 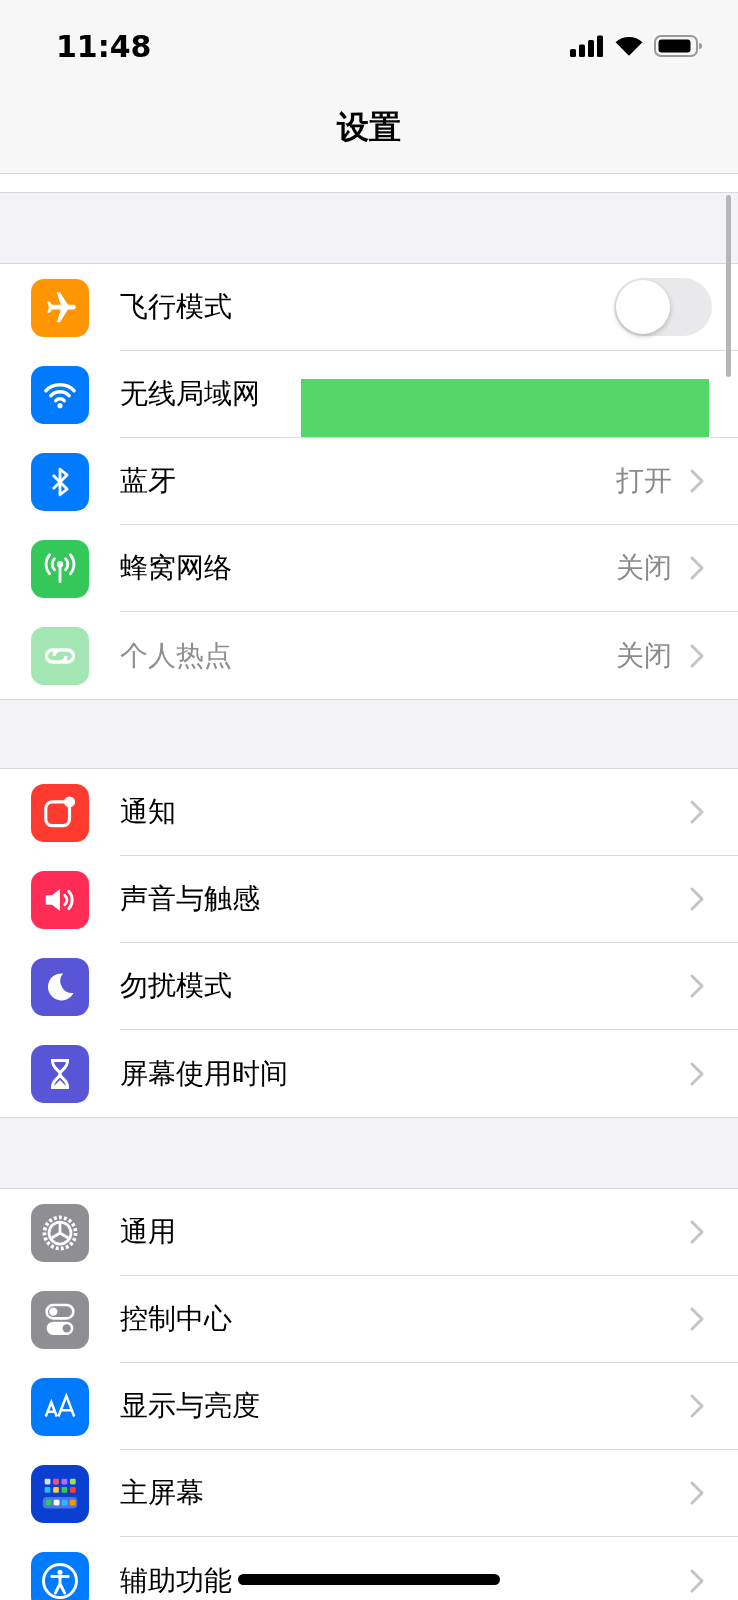 What do you see at coordinates (190, 394) in the screenshot?
I see `row-label: 无线局域网` at bounding box center [190, 394].